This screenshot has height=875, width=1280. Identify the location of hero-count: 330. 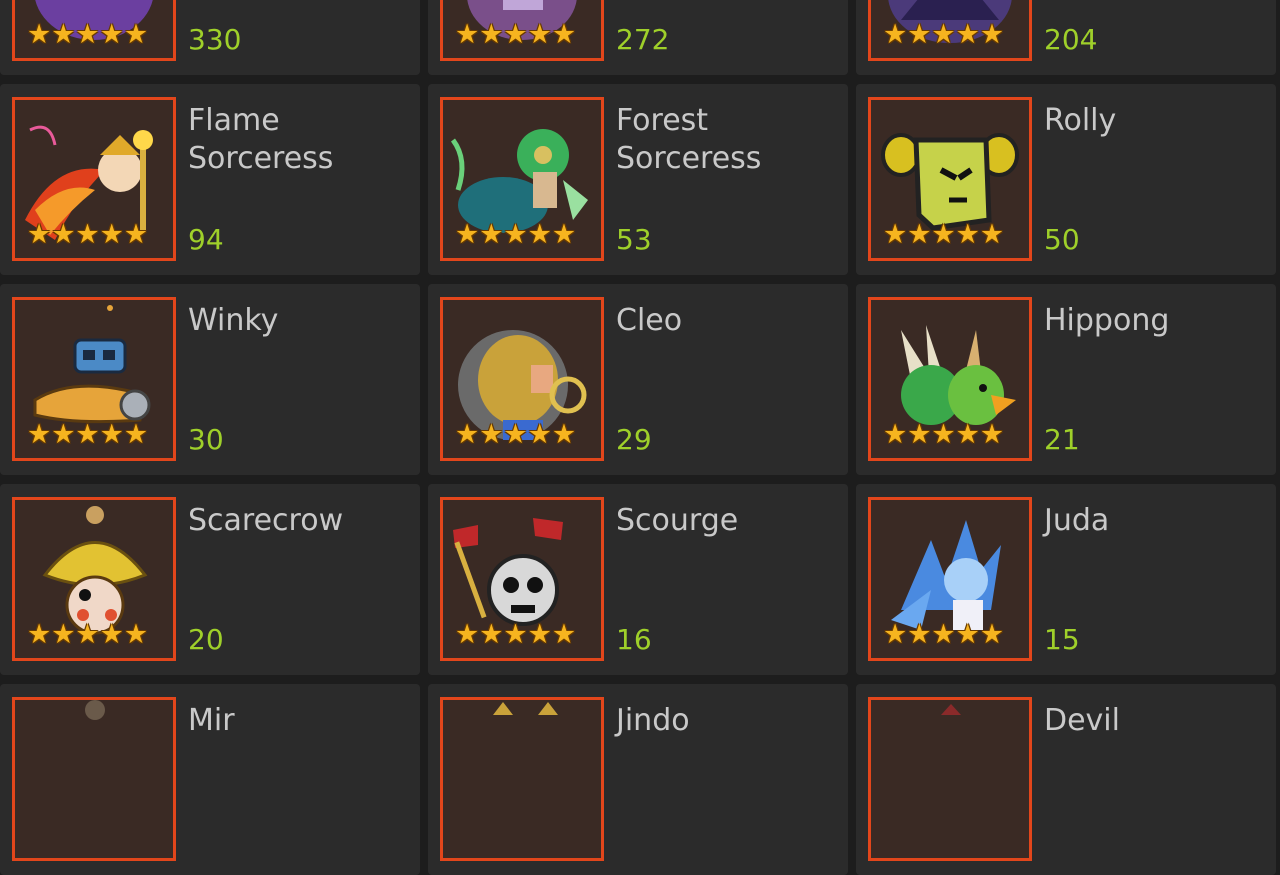
(215, 39).